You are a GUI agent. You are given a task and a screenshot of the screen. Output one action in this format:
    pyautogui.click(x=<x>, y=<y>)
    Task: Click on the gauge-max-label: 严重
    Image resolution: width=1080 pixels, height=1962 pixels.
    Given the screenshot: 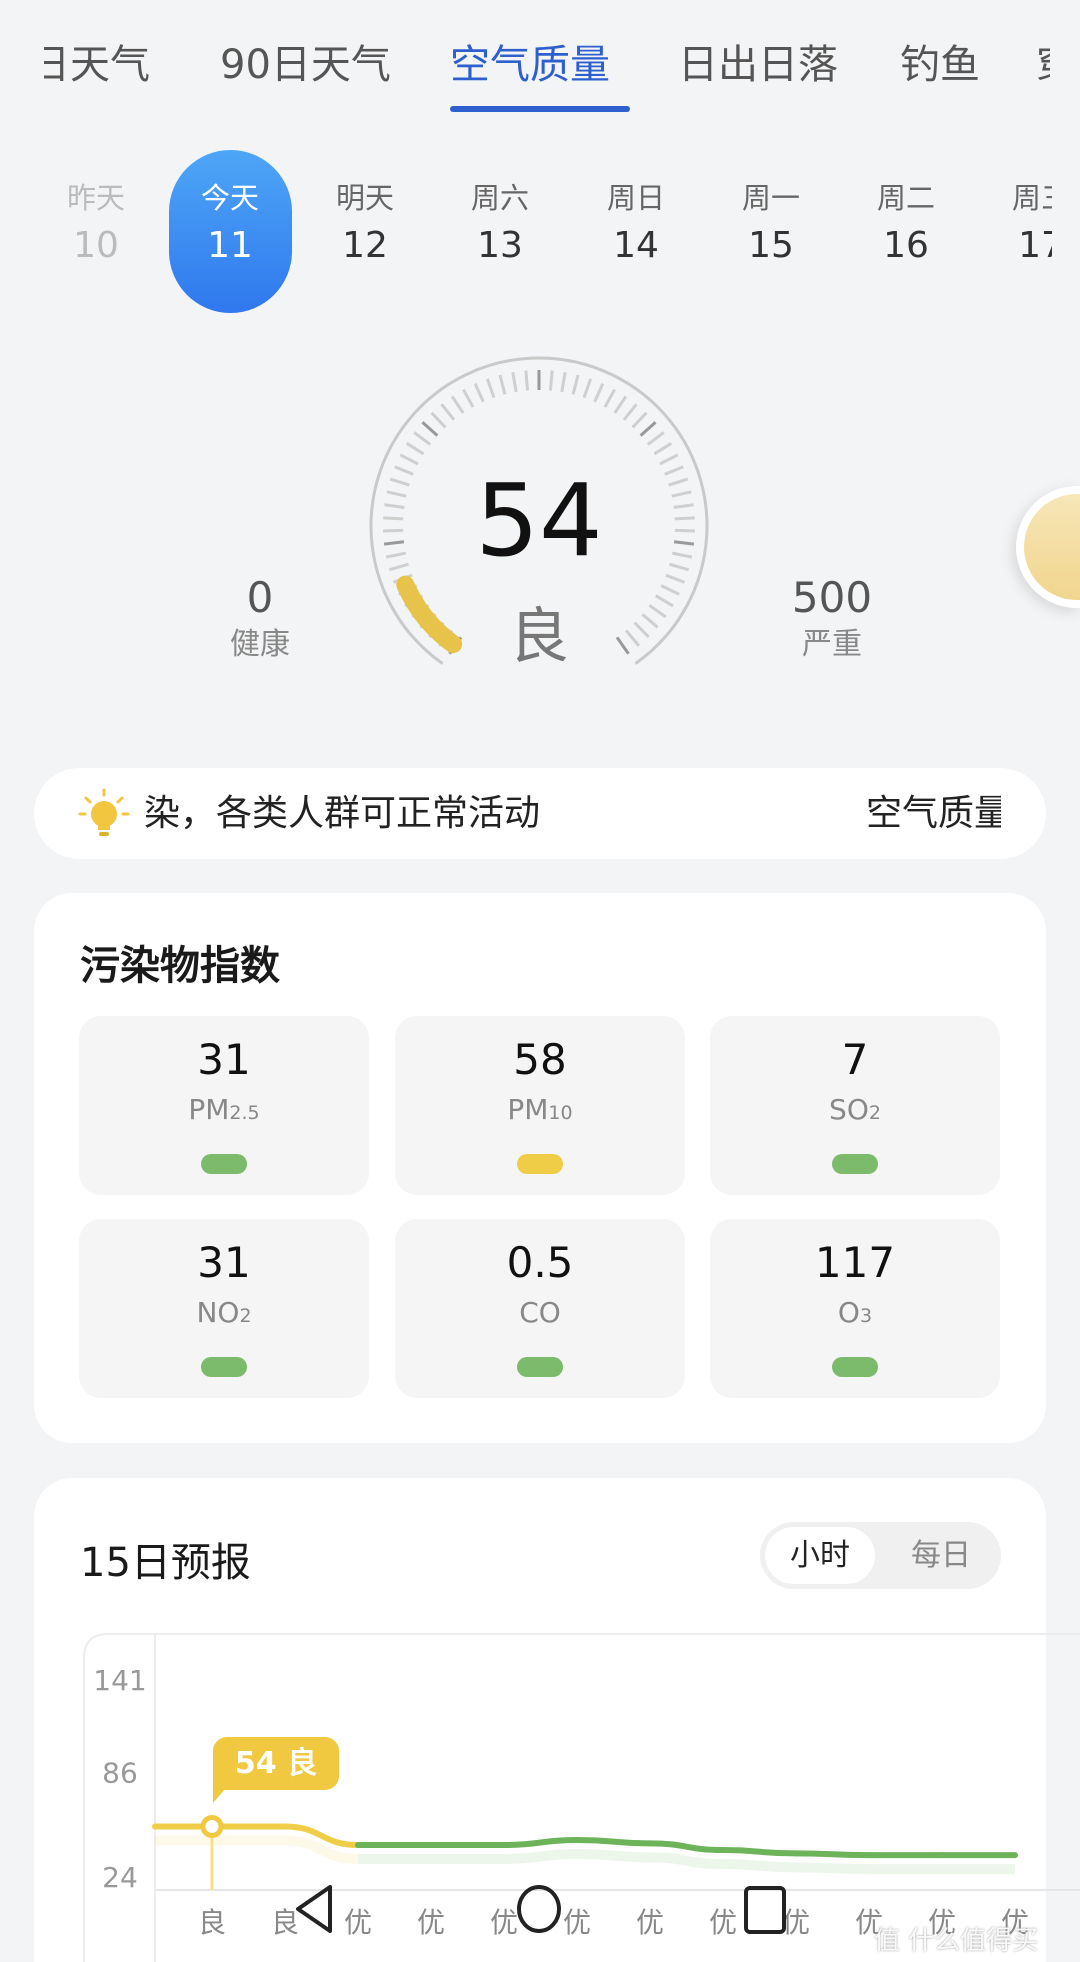 What is the action you would take?
    pyautogui.click(x=832, y=644)
    